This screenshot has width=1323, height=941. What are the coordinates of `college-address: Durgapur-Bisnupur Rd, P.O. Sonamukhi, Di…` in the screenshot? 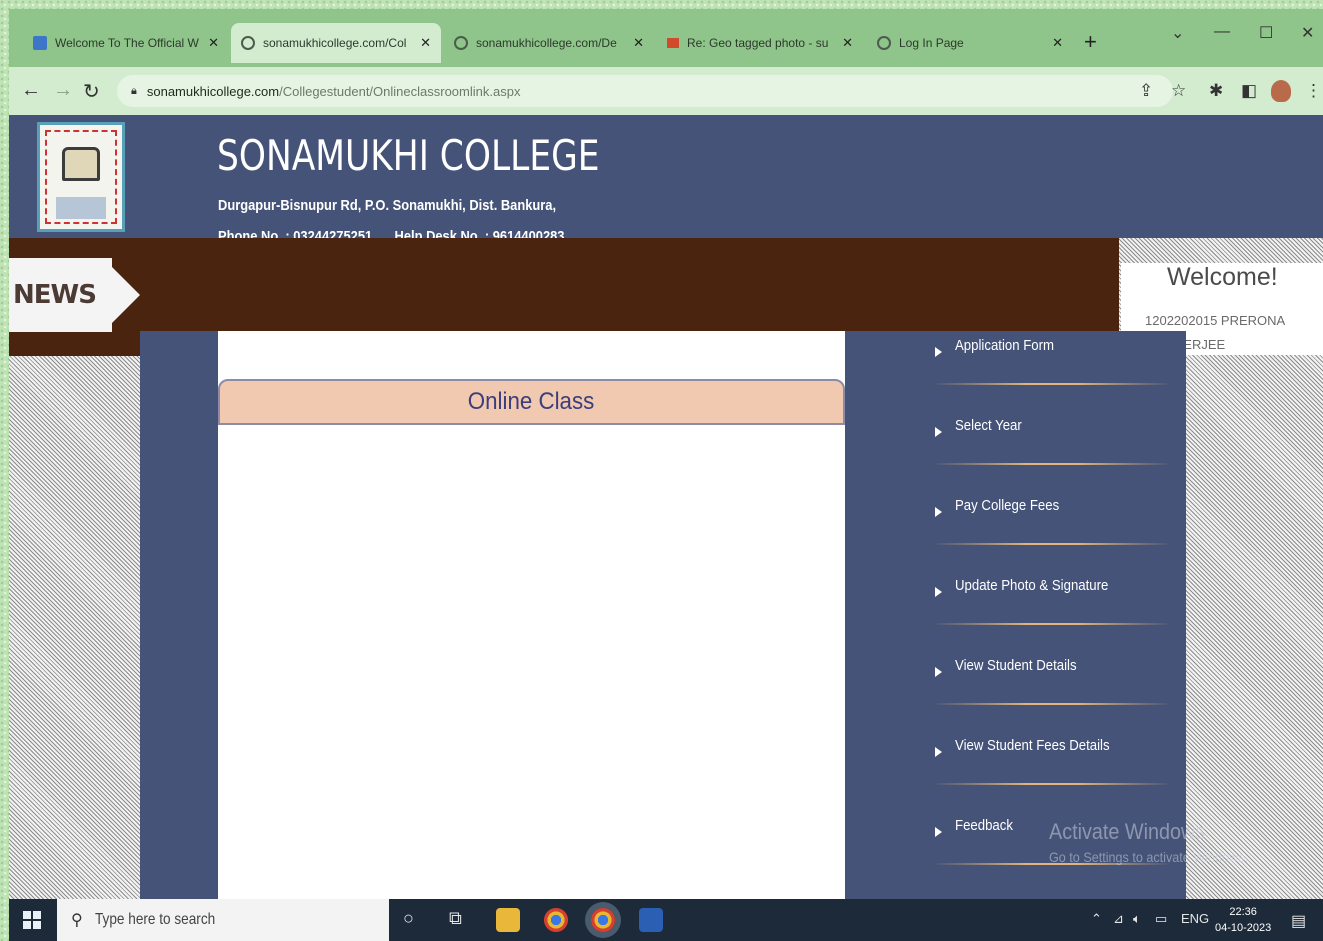 It's located at (387, 205).